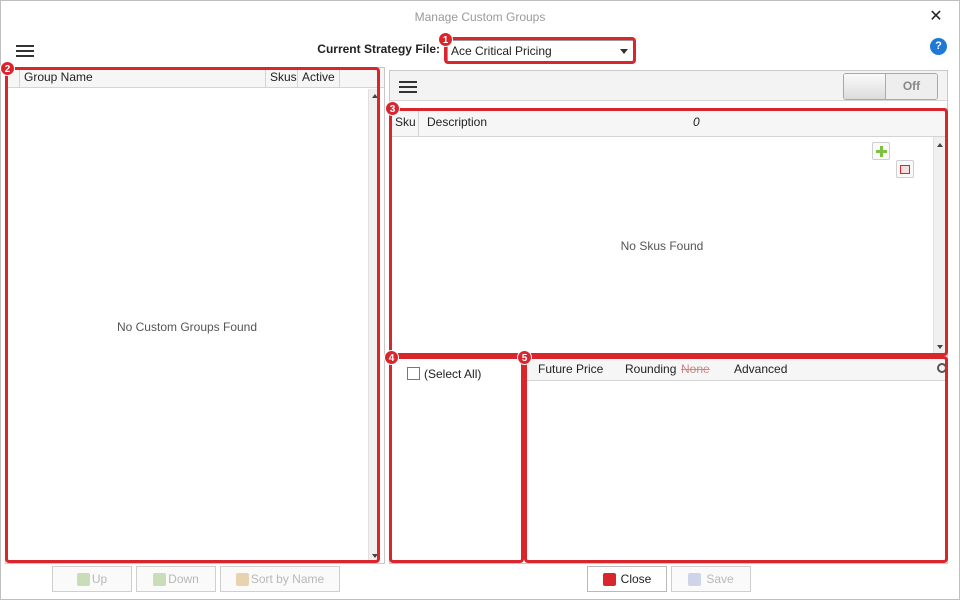 Image resolution: width=960 pixels, height=600 pixels. I want to click on off-toggle: Off, so click(890, 86).